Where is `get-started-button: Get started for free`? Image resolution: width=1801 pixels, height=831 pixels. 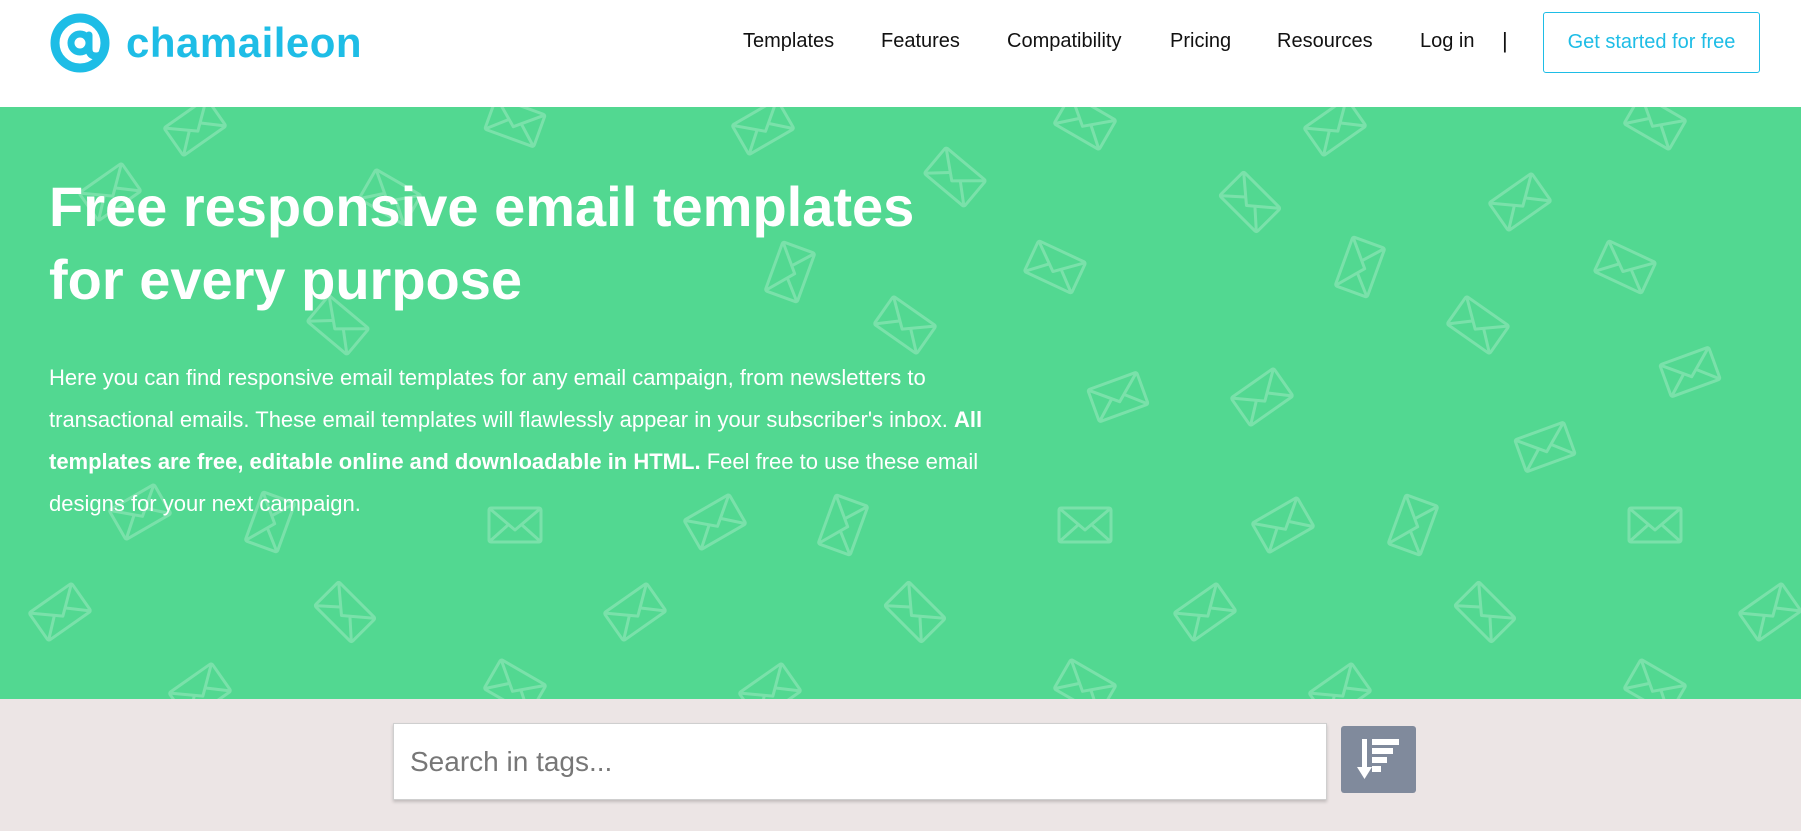
get-started-button: Get started for free is located at coordinates (1651, 42).